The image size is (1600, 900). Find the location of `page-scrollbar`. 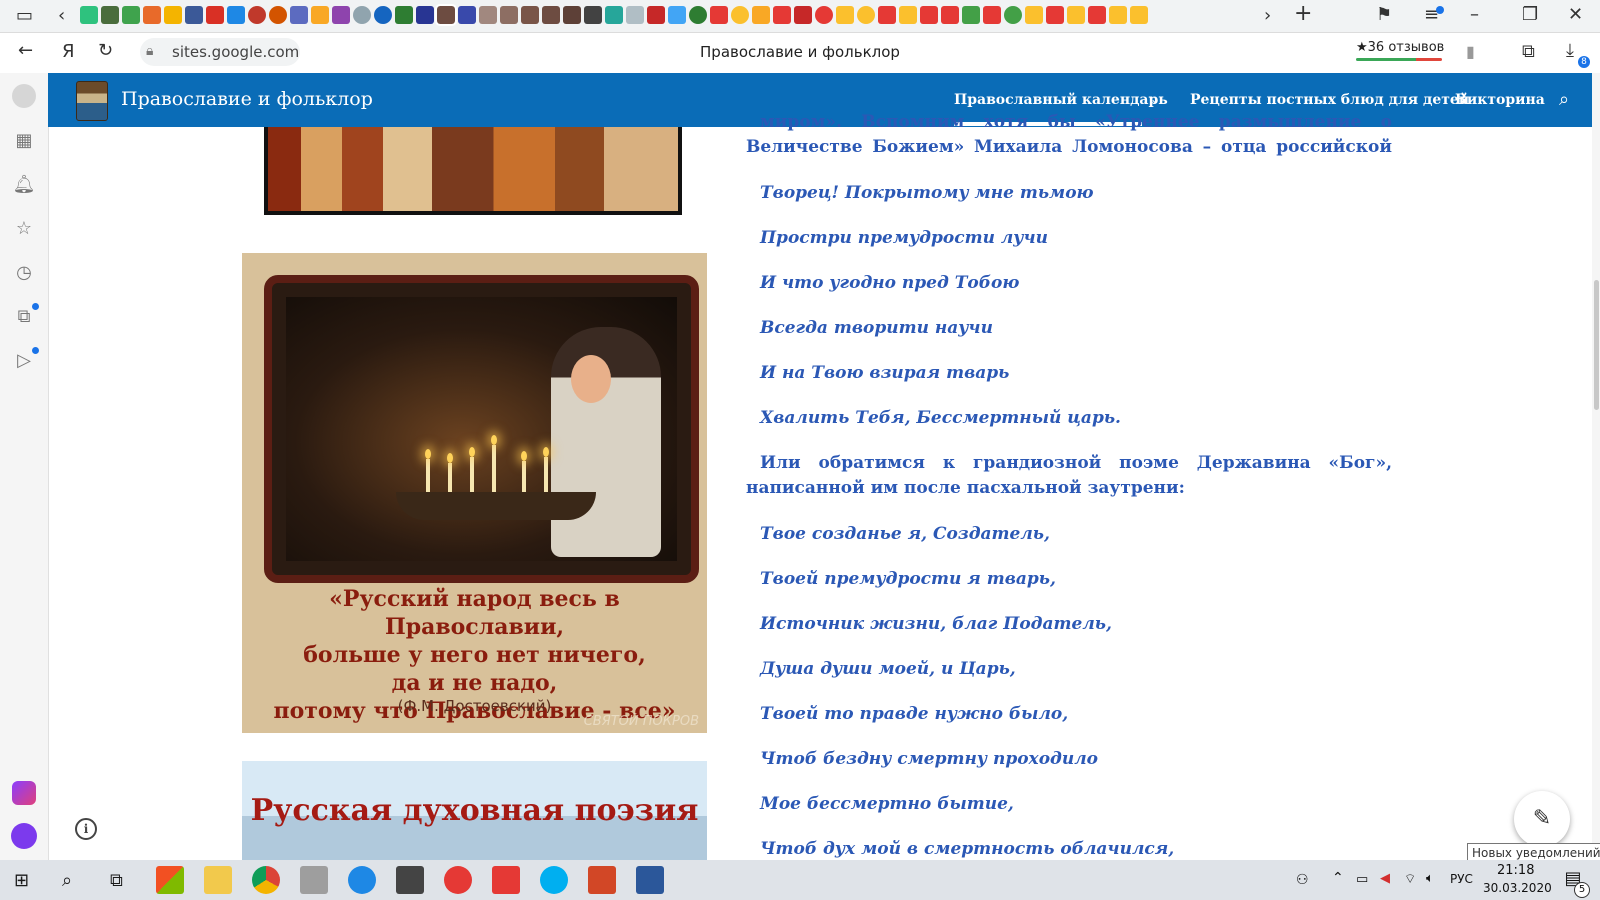

page-scrollbar is located at coordinates (1596, 466).